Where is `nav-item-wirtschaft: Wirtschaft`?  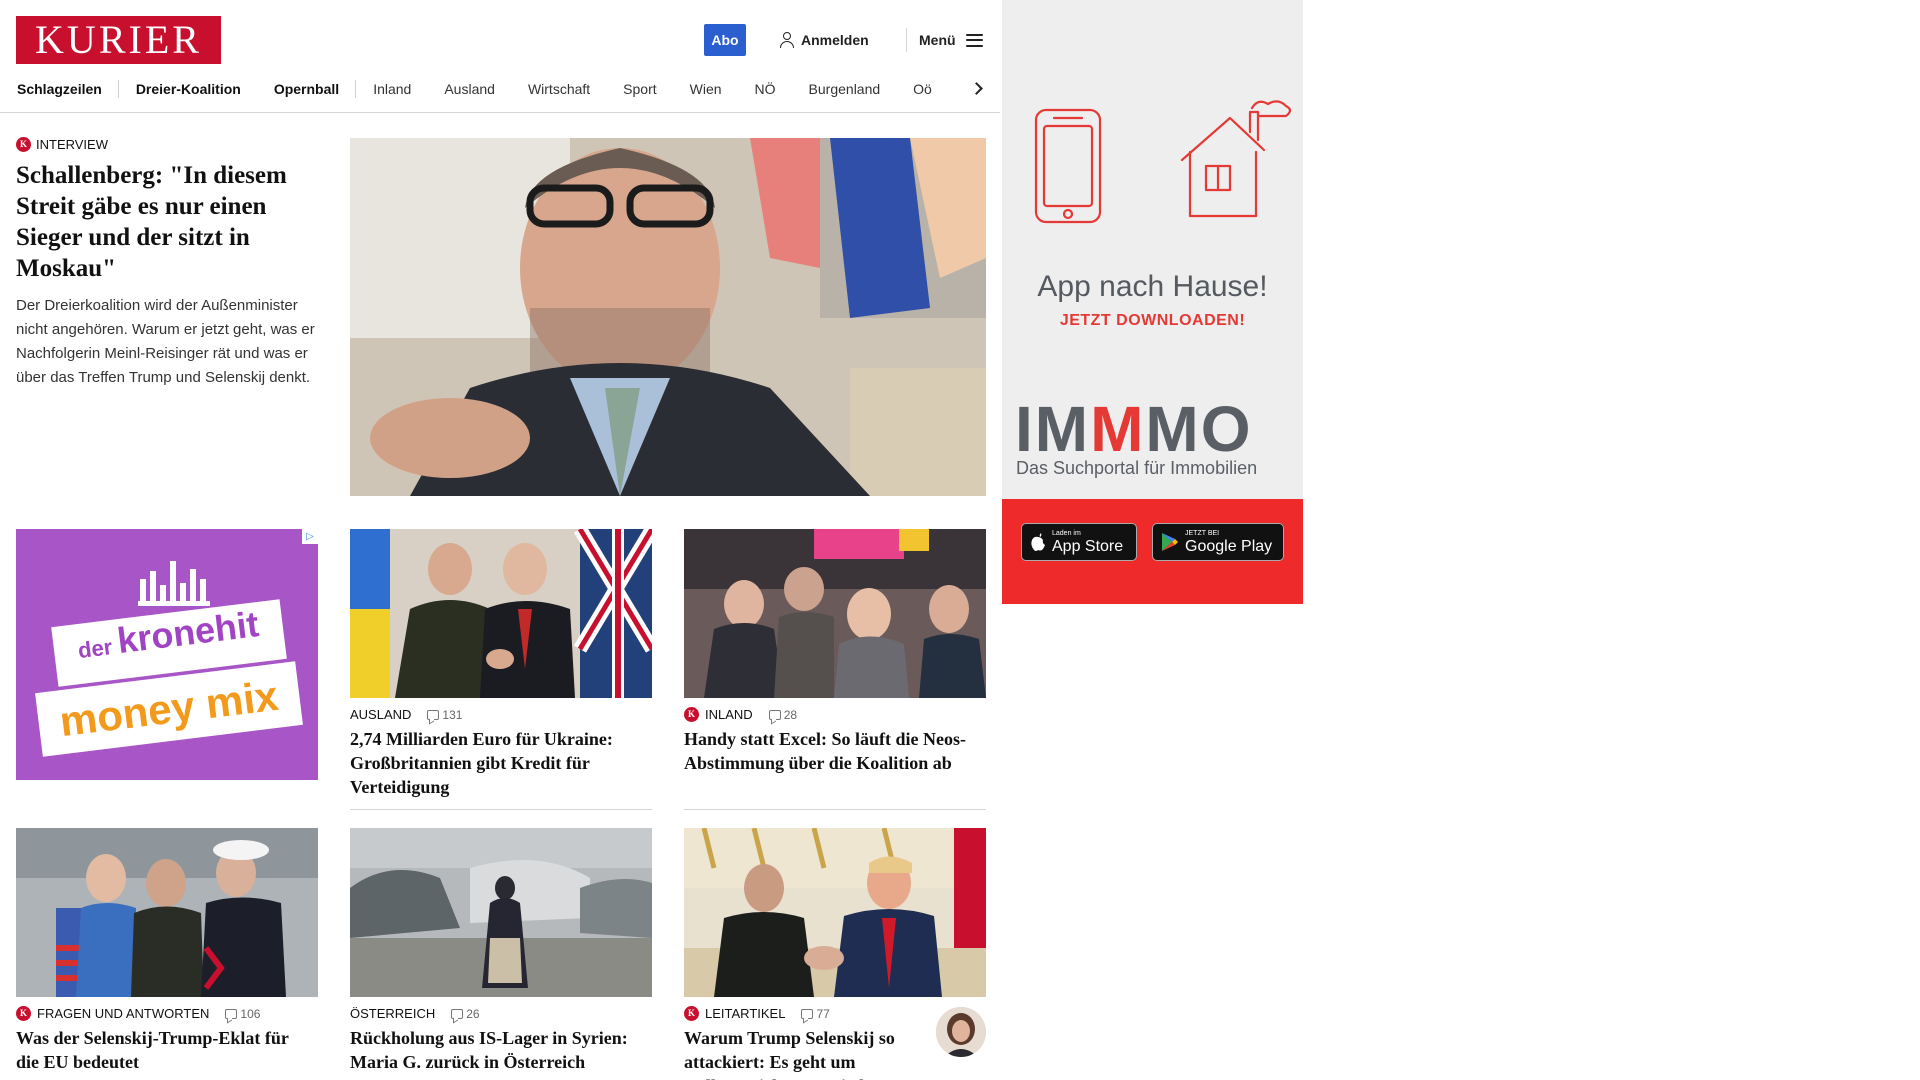 nav-item-wirtschaft: Wirtschaft is located at coordinates (559, 89).